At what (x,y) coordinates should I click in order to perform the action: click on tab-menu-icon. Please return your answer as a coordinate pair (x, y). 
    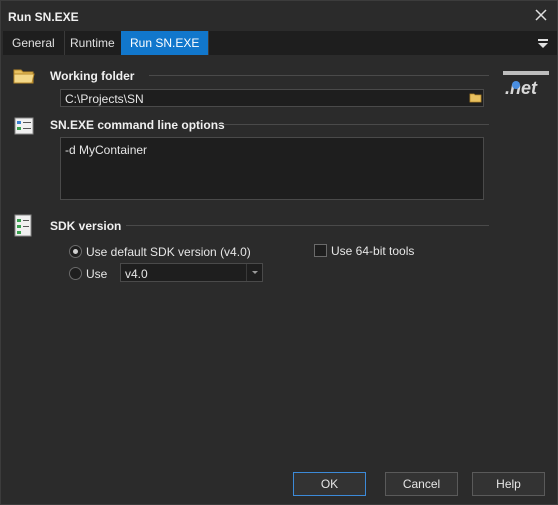
    Looking at the image, I should click on (543, 43).